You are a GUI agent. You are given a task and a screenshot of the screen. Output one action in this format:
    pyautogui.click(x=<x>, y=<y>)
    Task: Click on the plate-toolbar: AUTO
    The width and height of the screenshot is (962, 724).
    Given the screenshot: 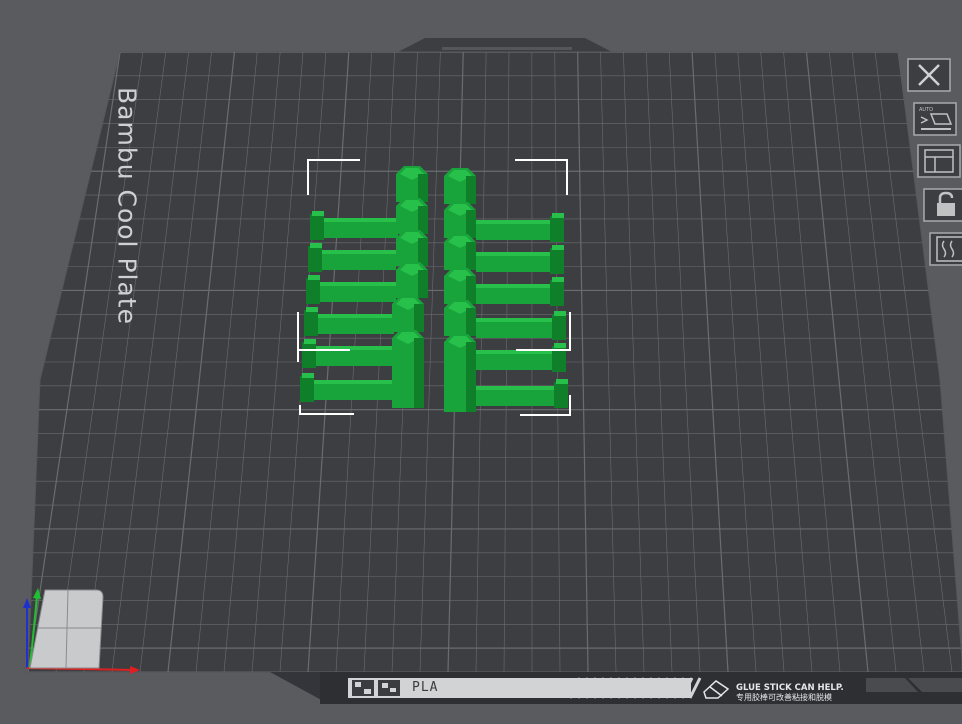 What is the action you would take?
    pyautogui.click(x=933, y=171)
    